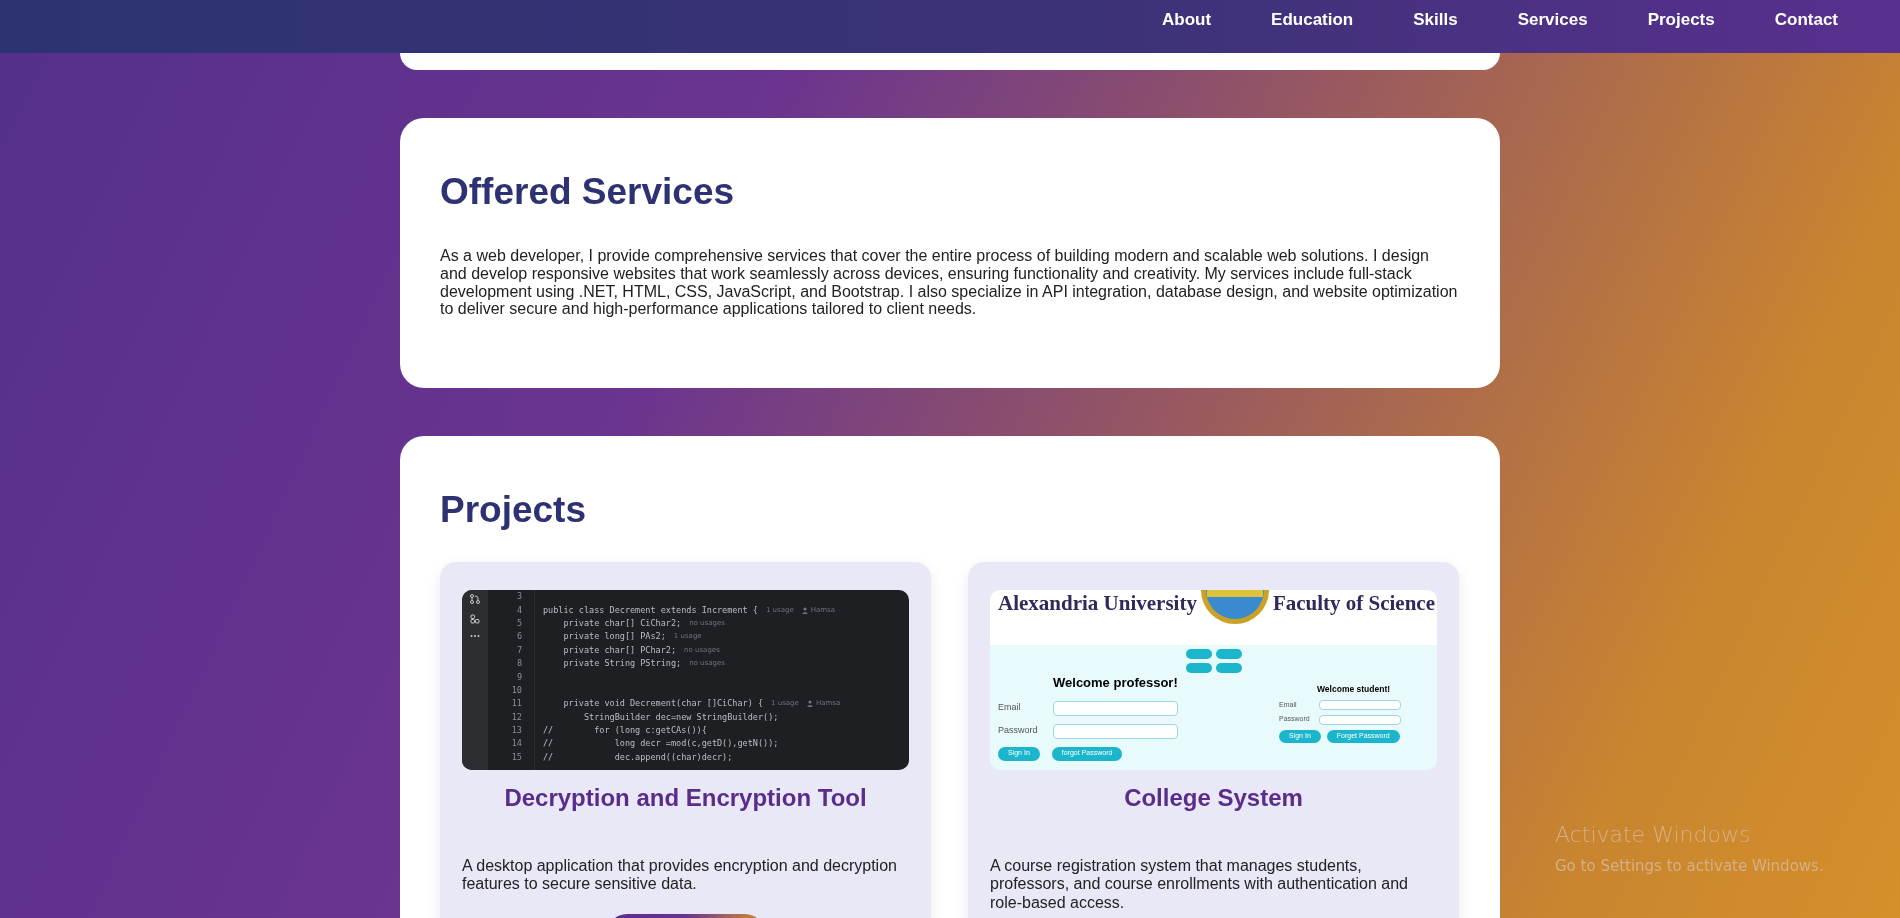 The height and width of the screenshot is (918, 1900). What do you see at coordinates (519, 677) in the screenshot?
I see `line-number: 9` at bounding box center [519, 677].